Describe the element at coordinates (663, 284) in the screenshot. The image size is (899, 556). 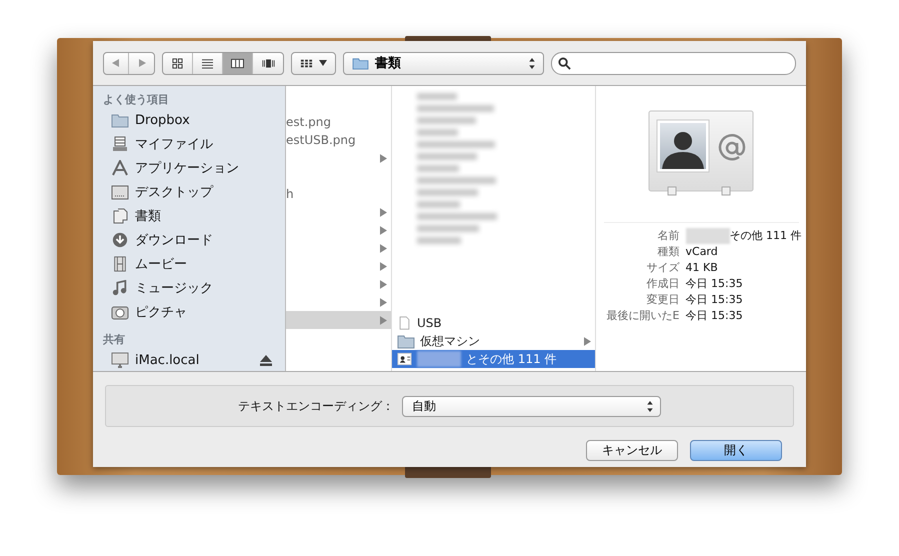
I see `info-label: 作成日` at that location.